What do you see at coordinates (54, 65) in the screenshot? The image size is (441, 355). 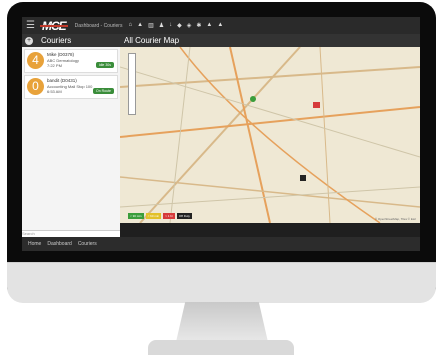 I see `courier-time: 7:22 PM` at bounding box center [54, 65].